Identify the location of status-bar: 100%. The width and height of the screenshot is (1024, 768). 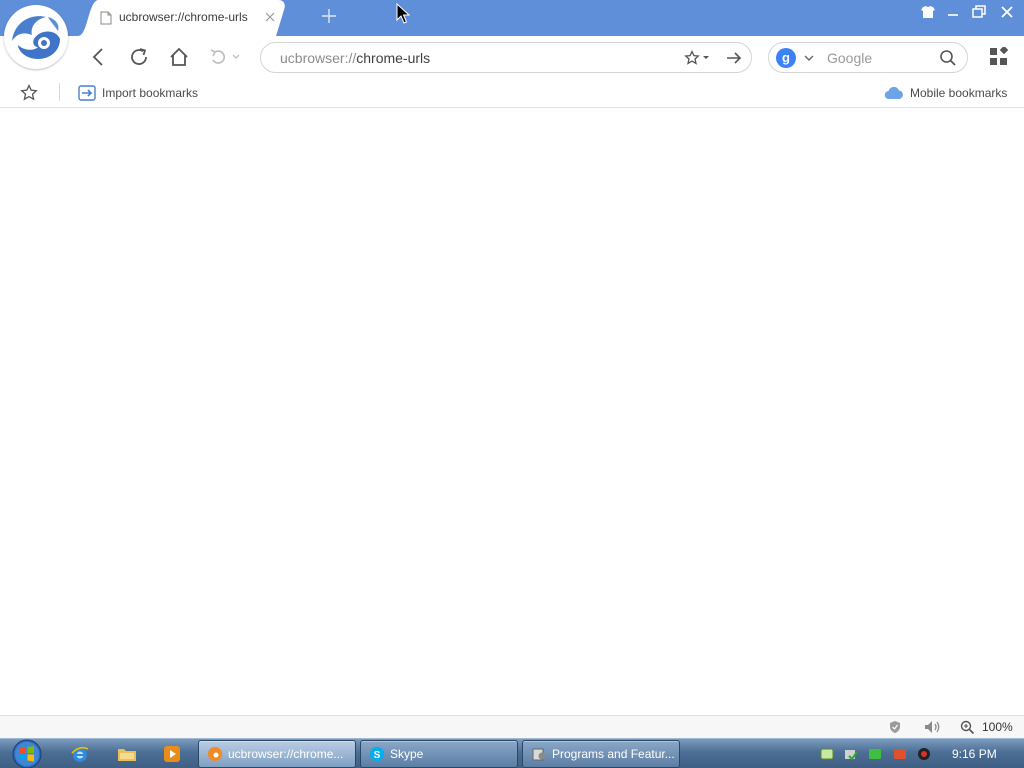
(512, 726).